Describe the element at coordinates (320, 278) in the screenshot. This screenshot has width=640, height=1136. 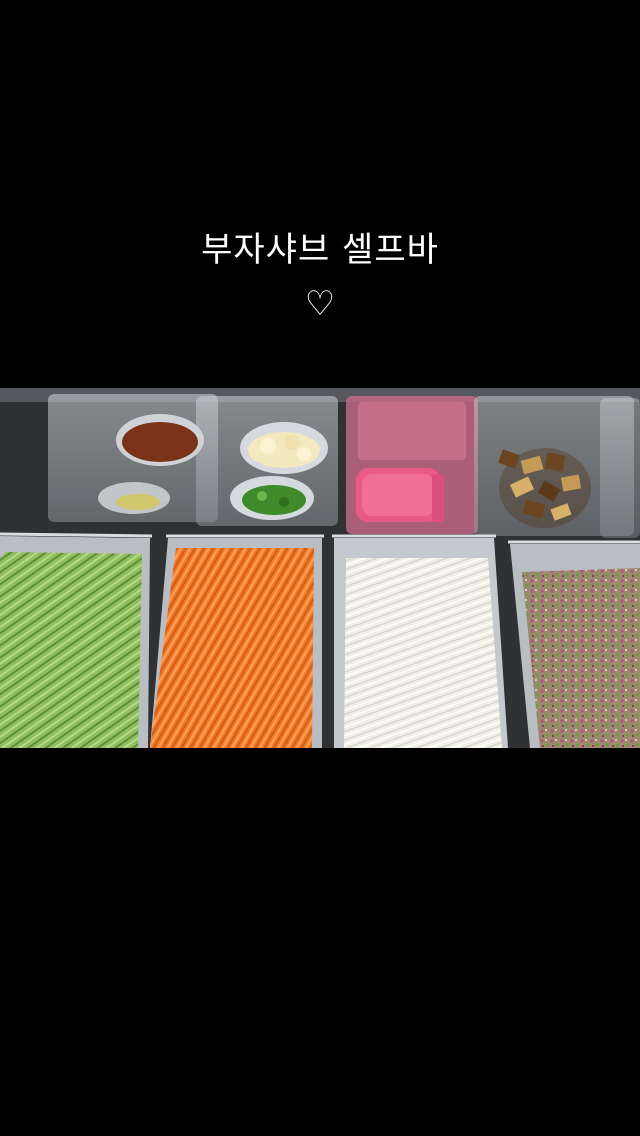
I see `caption: 부자샤브 셀프바 ♡` at that location.